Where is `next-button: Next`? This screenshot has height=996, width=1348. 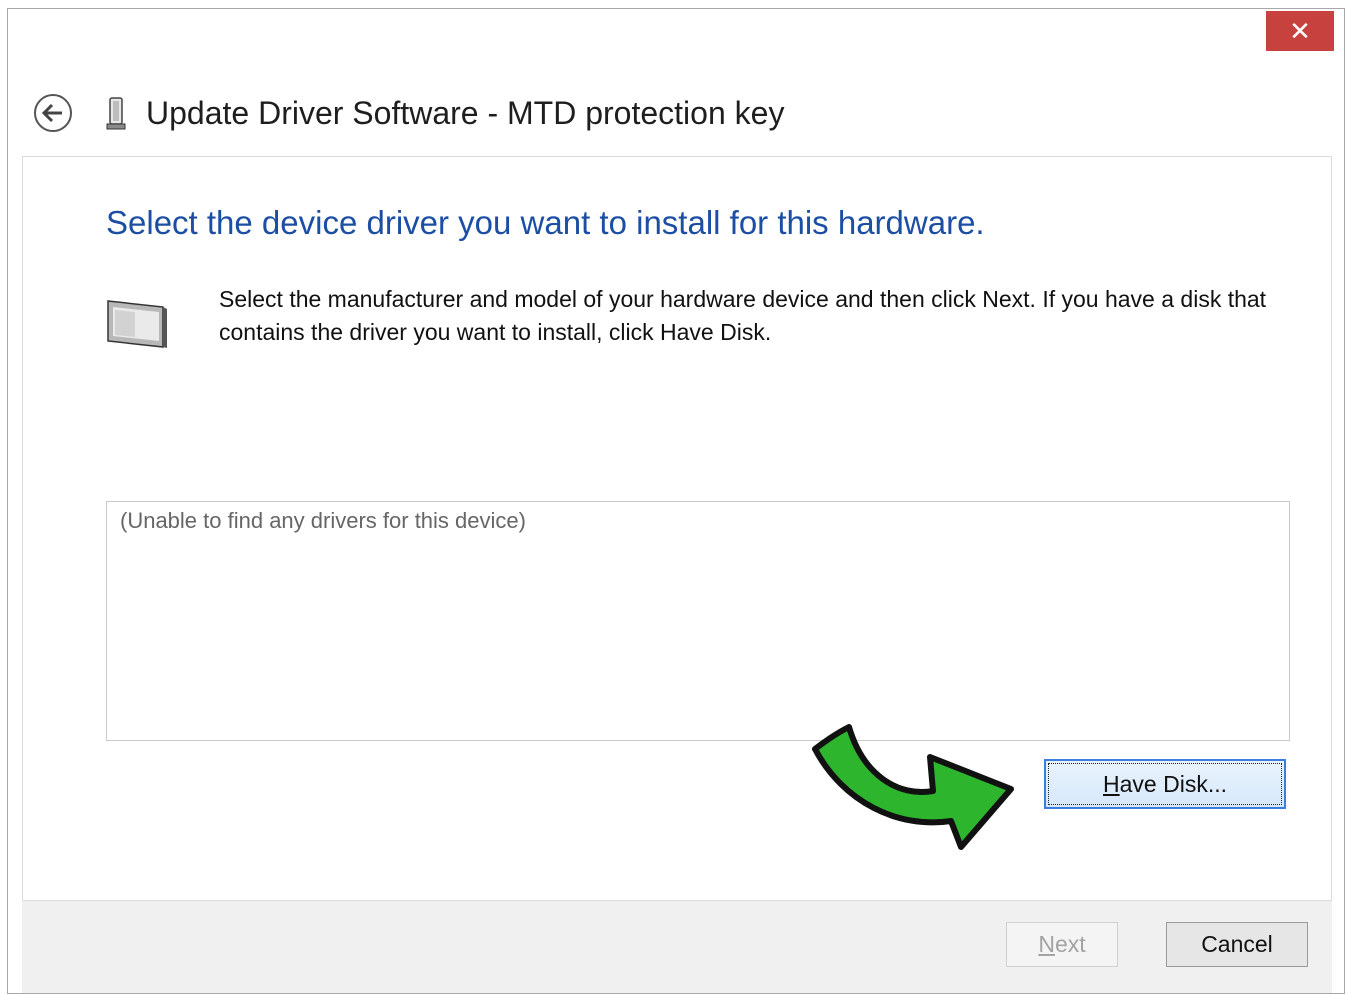 next-button: Next is located at coordinates (1062, 944).